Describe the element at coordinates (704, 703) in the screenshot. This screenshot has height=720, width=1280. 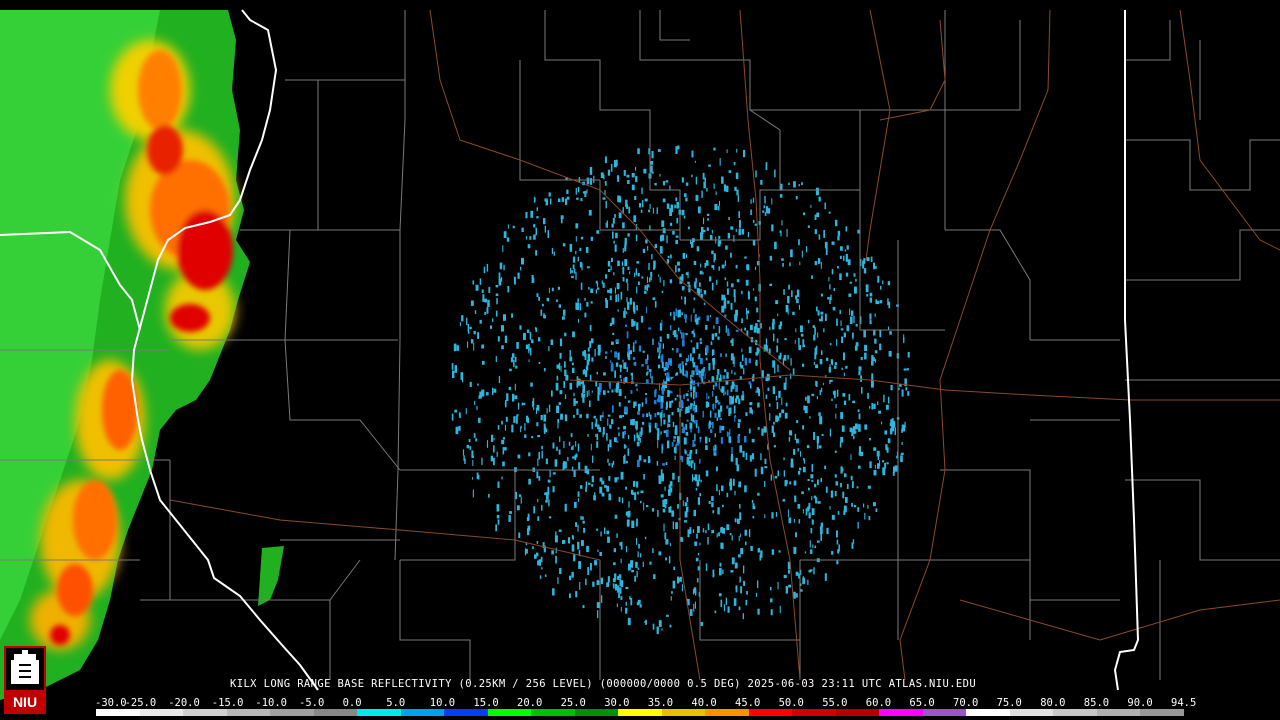
I see `colorbar-tick-label: 40.0` at that location.